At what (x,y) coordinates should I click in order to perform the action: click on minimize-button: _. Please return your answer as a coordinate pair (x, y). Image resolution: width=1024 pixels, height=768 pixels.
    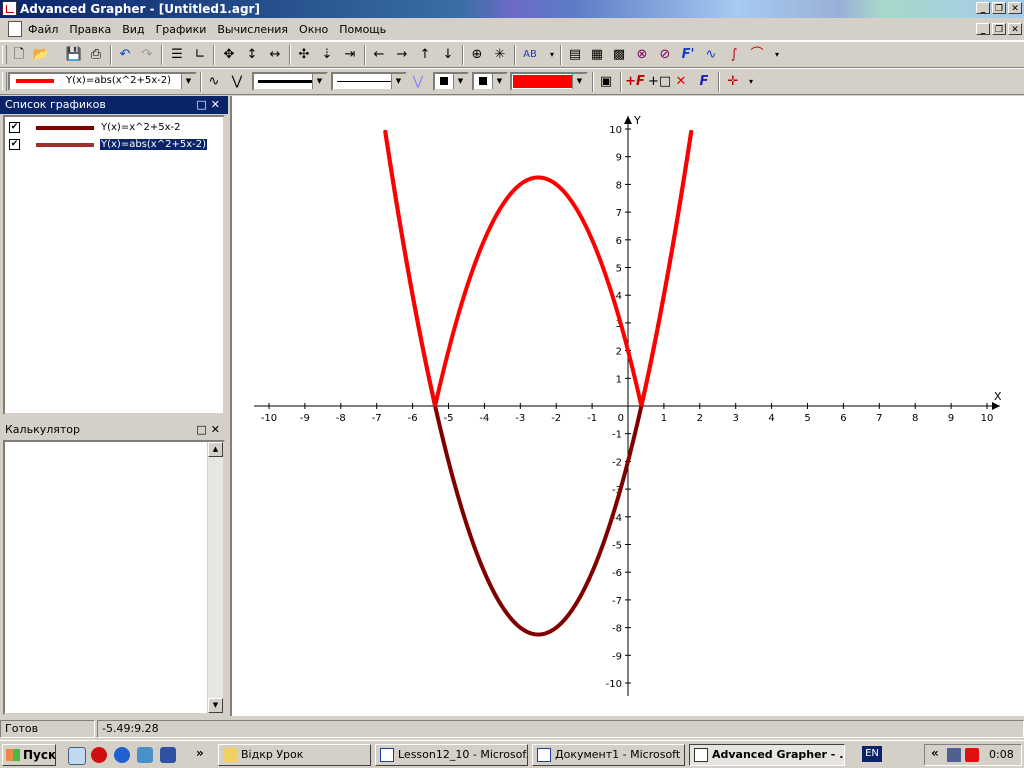
    Looking at the image, I should click on (983, 8).